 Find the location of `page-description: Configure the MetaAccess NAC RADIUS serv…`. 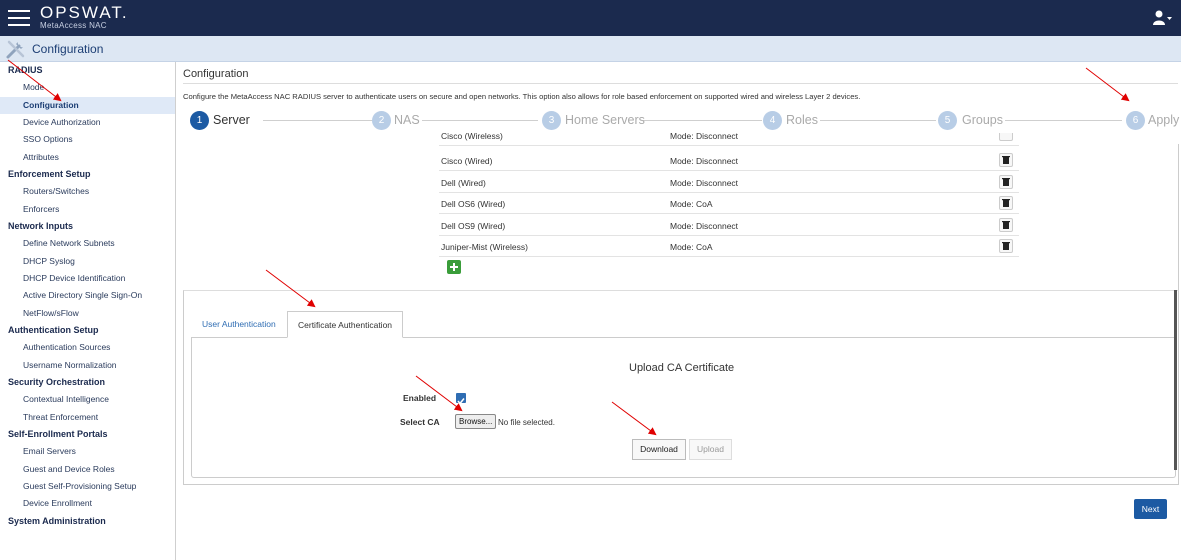

page-description: Configure the MetaAccess NAC RADIUS serv… is located at coordinates (522, 96).